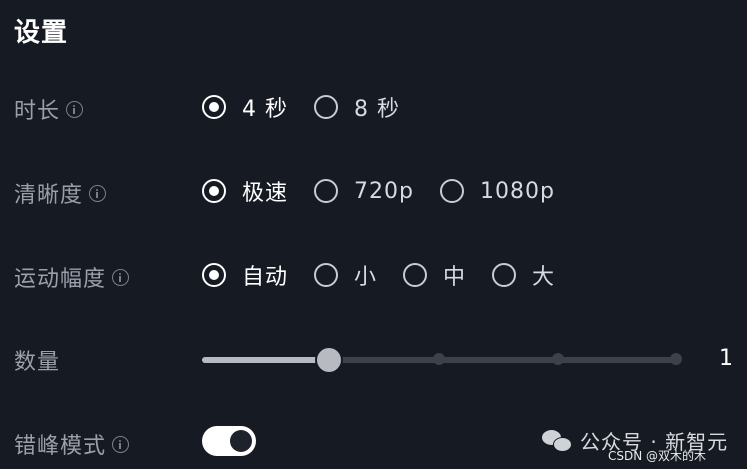  Describe the element at coordinates (544, 277) in the screenshot. I see `option-label: 大` at that location.